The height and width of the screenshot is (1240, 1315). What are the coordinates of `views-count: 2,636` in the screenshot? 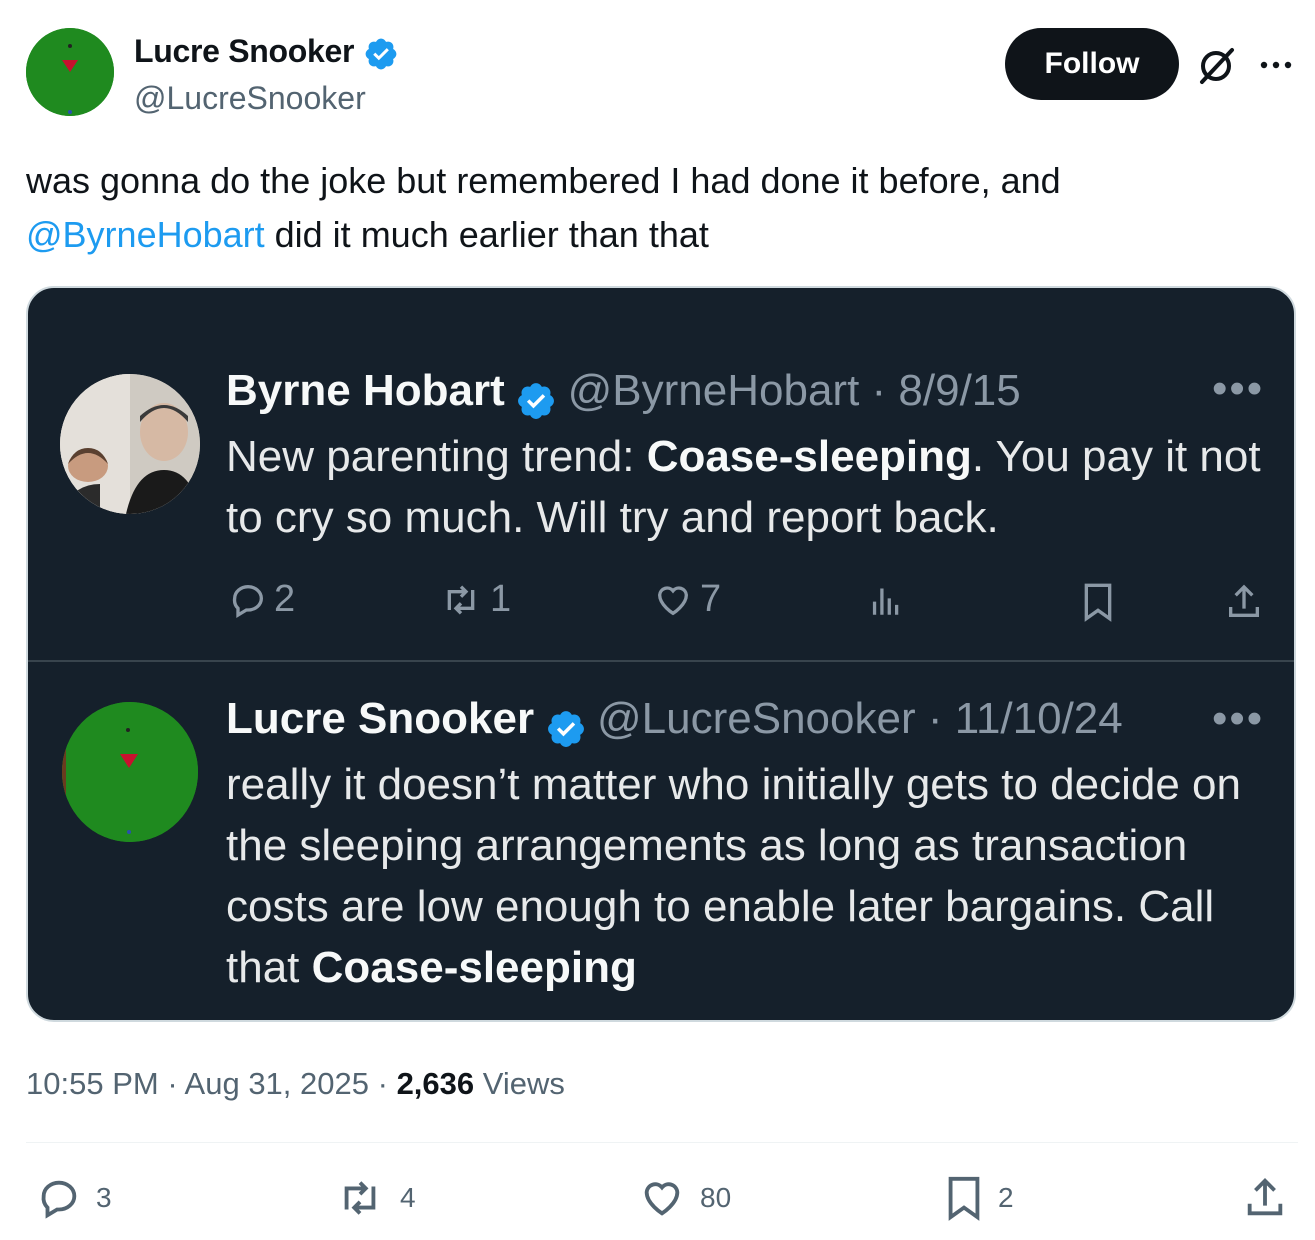 It's located at (435, 1083).